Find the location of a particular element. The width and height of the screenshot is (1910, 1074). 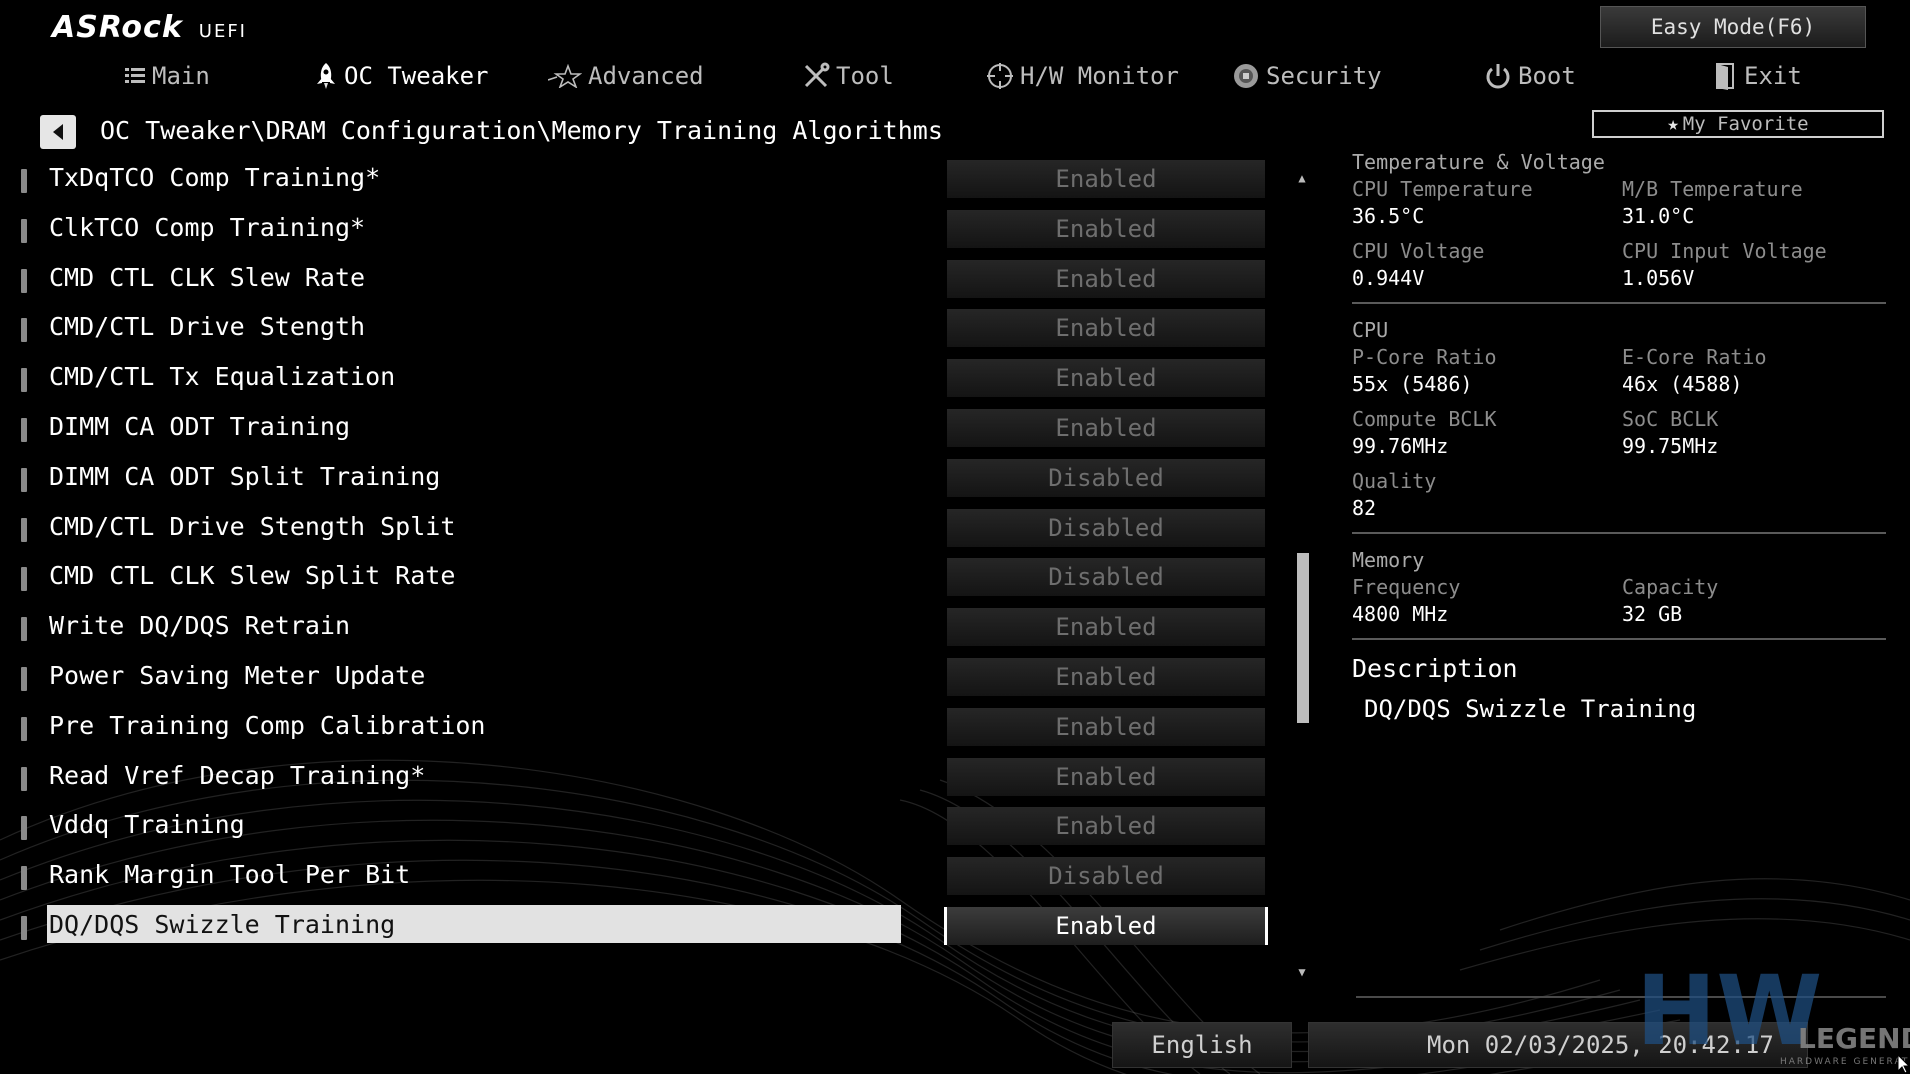

scroll-thumb is located at coordinates (1303, 638).